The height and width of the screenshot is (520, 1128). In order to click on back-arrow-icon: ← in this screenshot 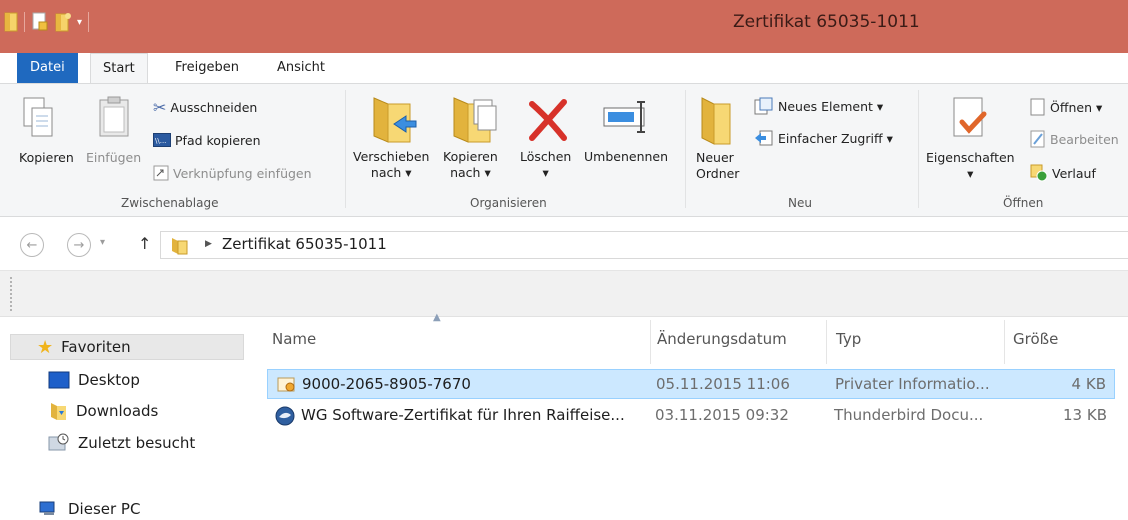, I will do `click(32, 245)`.